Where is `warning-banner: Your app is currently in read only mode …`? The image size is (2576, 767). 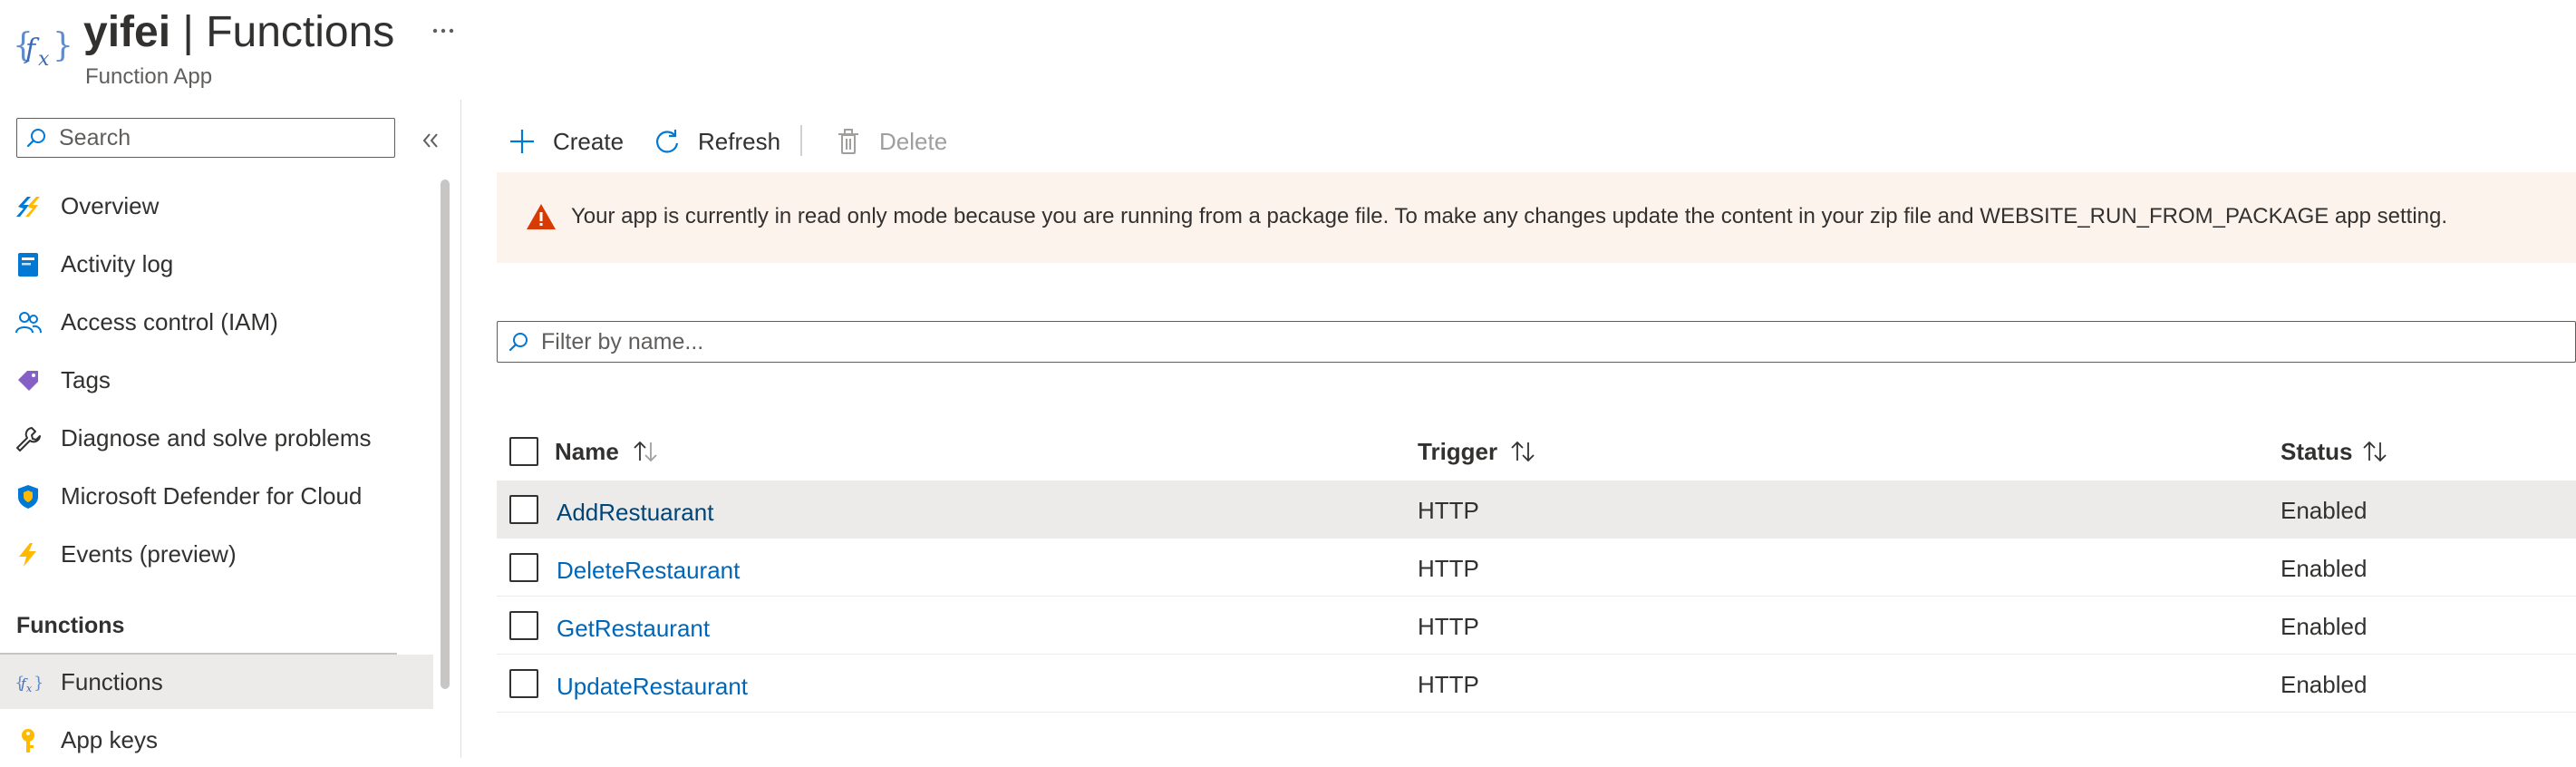 warning-banner: Your app is currently in read only mode … is located at coordinates (1536, 217).